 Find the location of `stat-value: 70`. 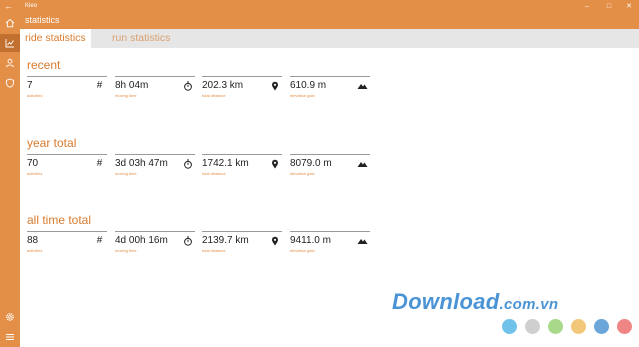

stat-value: 70 is located at coordinates (33, 163).